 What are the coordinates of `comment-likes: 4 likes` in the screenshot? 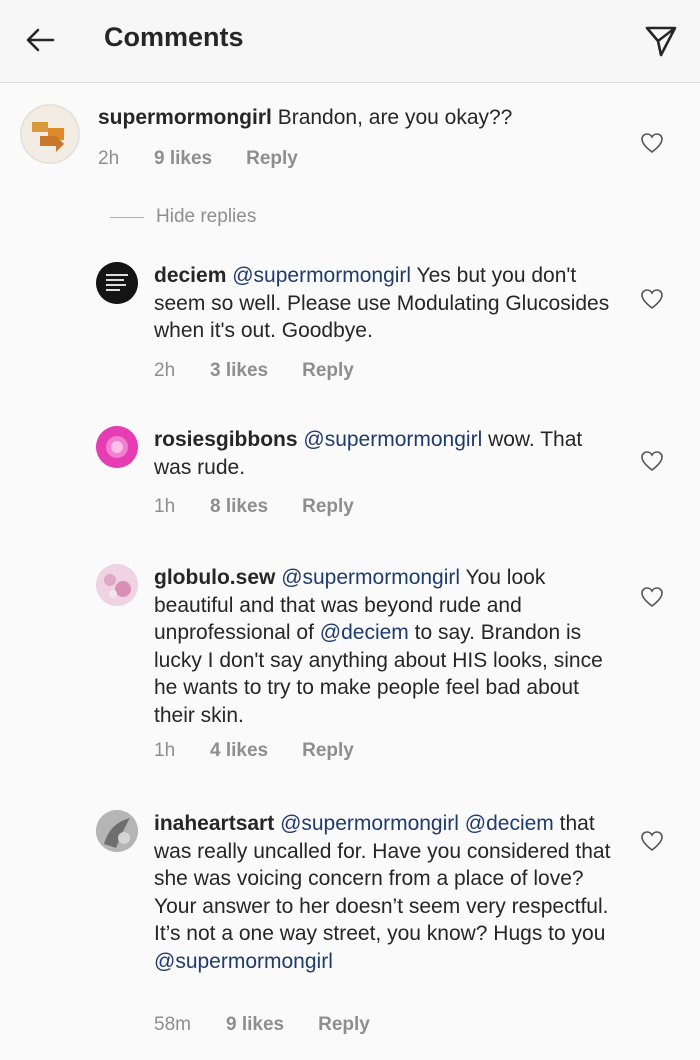 It's located at (239, 751).